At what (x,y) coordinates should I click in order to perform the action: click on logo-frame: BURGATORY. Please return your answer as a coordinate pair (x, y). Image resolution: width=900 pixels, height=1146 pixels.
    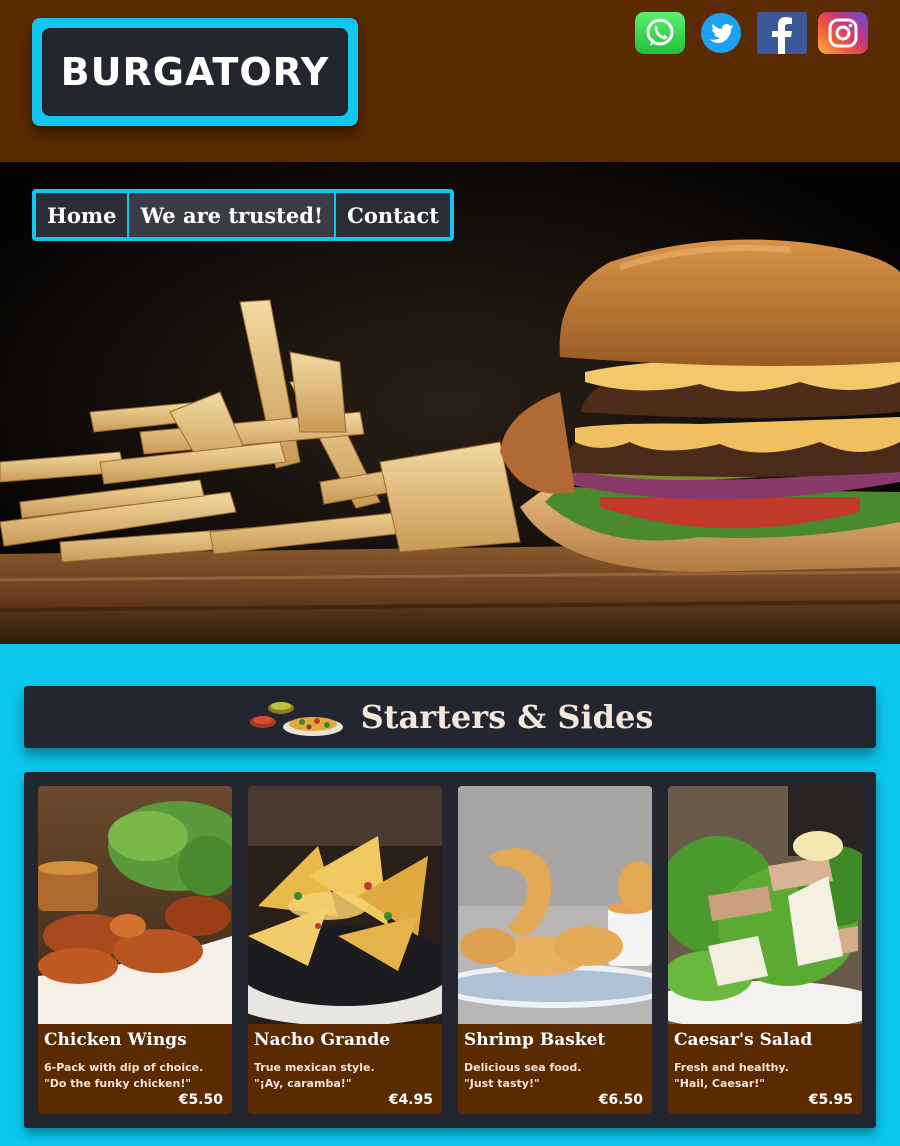
    Looking at the image, I should click on (195, 72).